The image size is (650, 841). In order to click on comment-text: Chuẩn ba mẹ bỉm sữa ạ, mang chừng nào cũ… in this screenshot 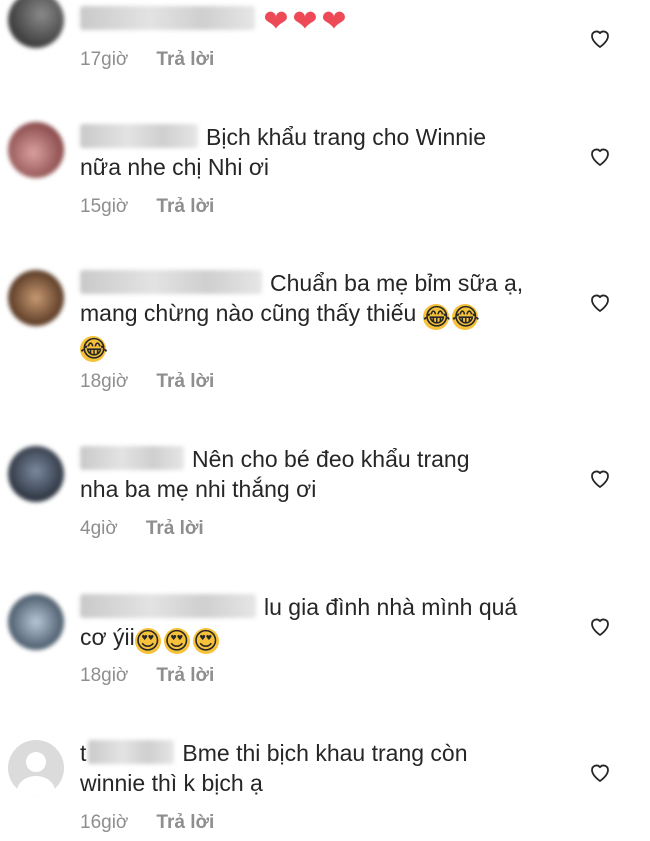, I will do `click(320, 315)`.